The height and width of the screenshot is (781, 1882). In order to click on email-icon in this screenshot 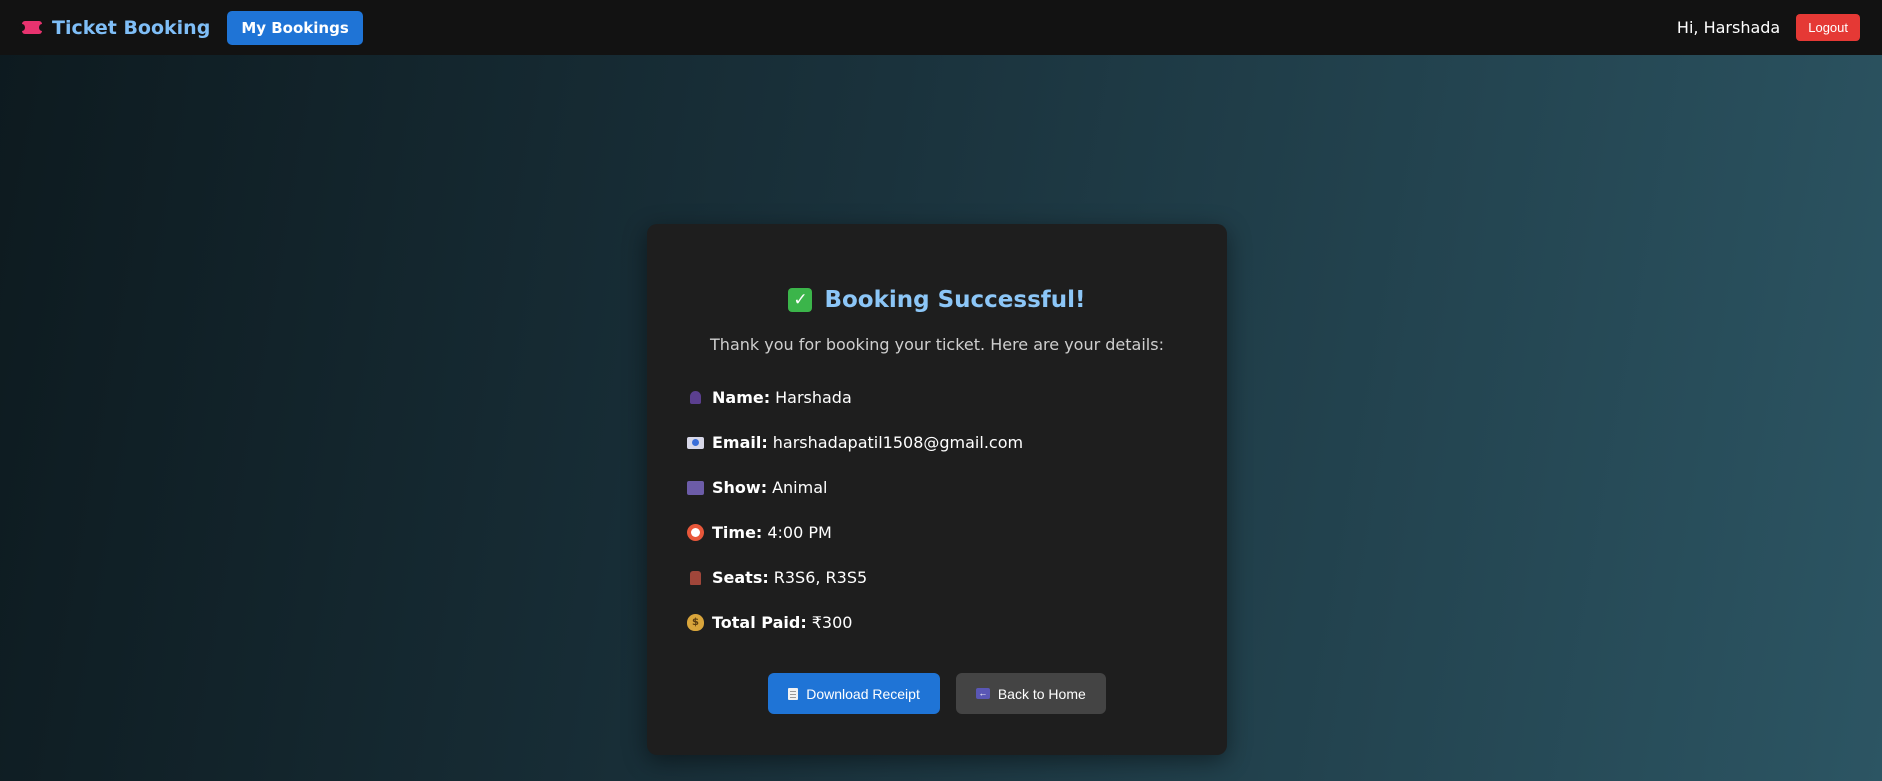, I will do `click(695, 442)`.